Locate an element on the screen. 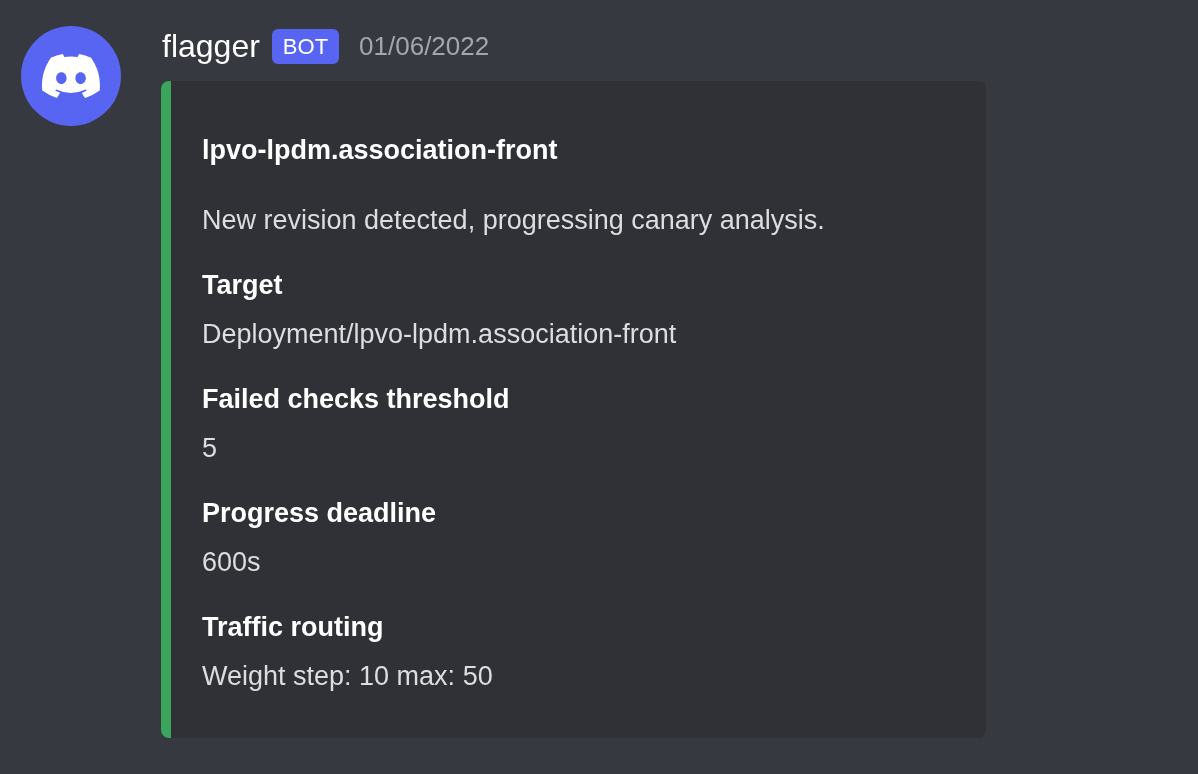 The height and width of the screenshot is (774, 1198). field-name: Target is located at coordinates (243, 285).